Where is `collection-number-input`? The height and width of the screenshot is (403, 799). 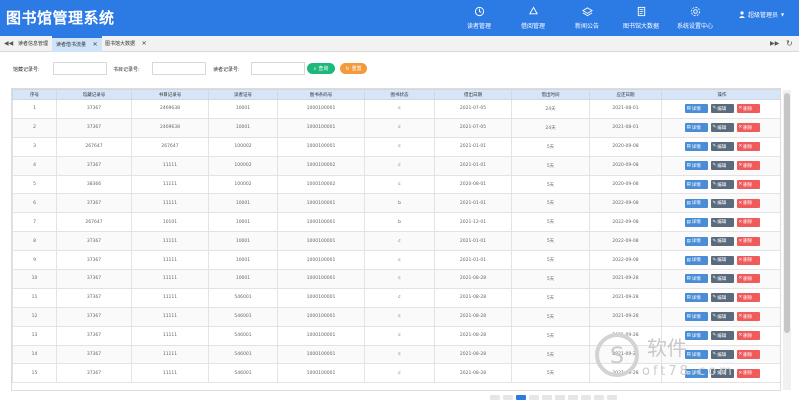 collection-number-input is located at coordinates (80, 68).